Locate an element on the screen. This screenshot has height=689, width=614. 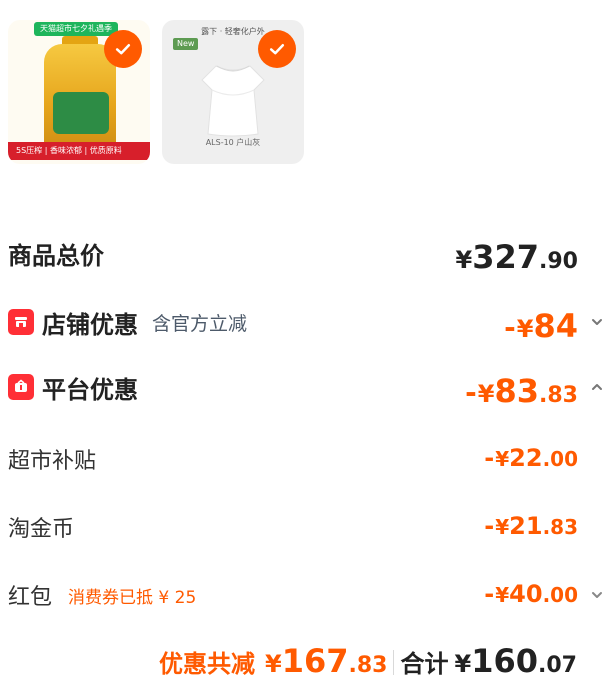
oil-bottom-strip: 5S压榨 | 香味浓郁 | 优质原料 is located at coordinates (79, 151).